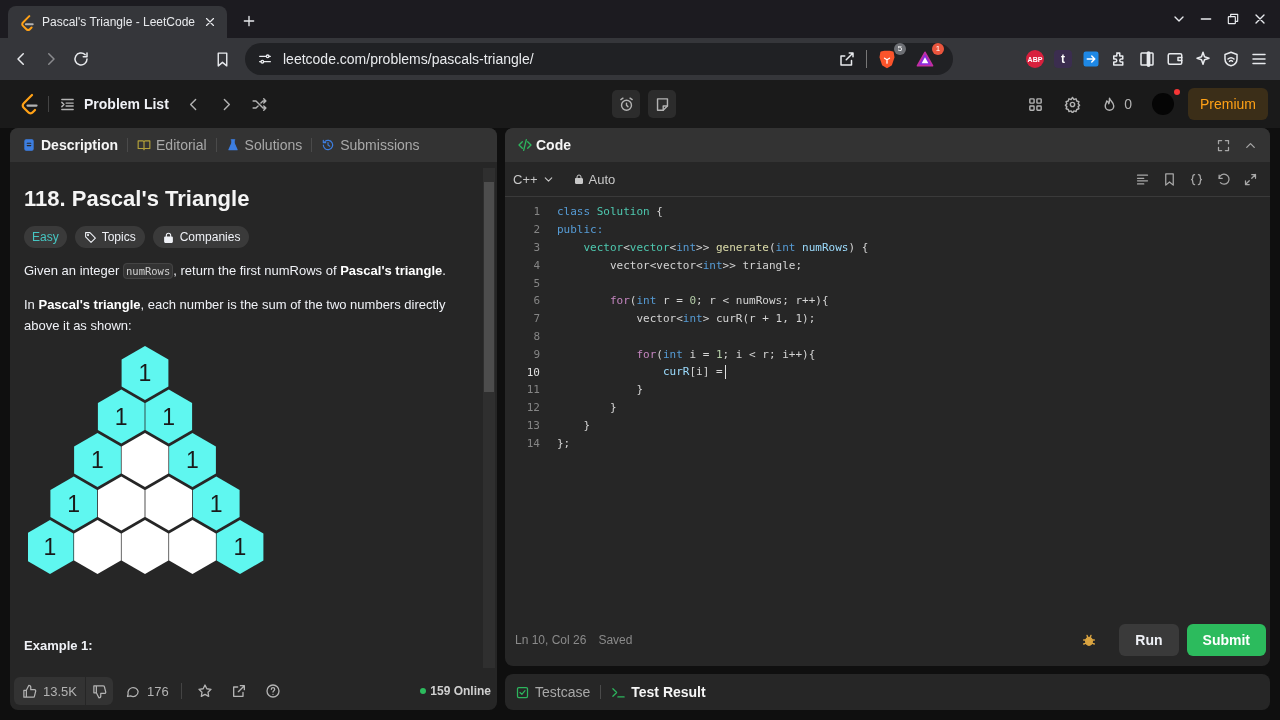 Image resolution: width=1280 pixels, height=720 pixels. I want to click on alarm-clock-icon, so click(626, 104).